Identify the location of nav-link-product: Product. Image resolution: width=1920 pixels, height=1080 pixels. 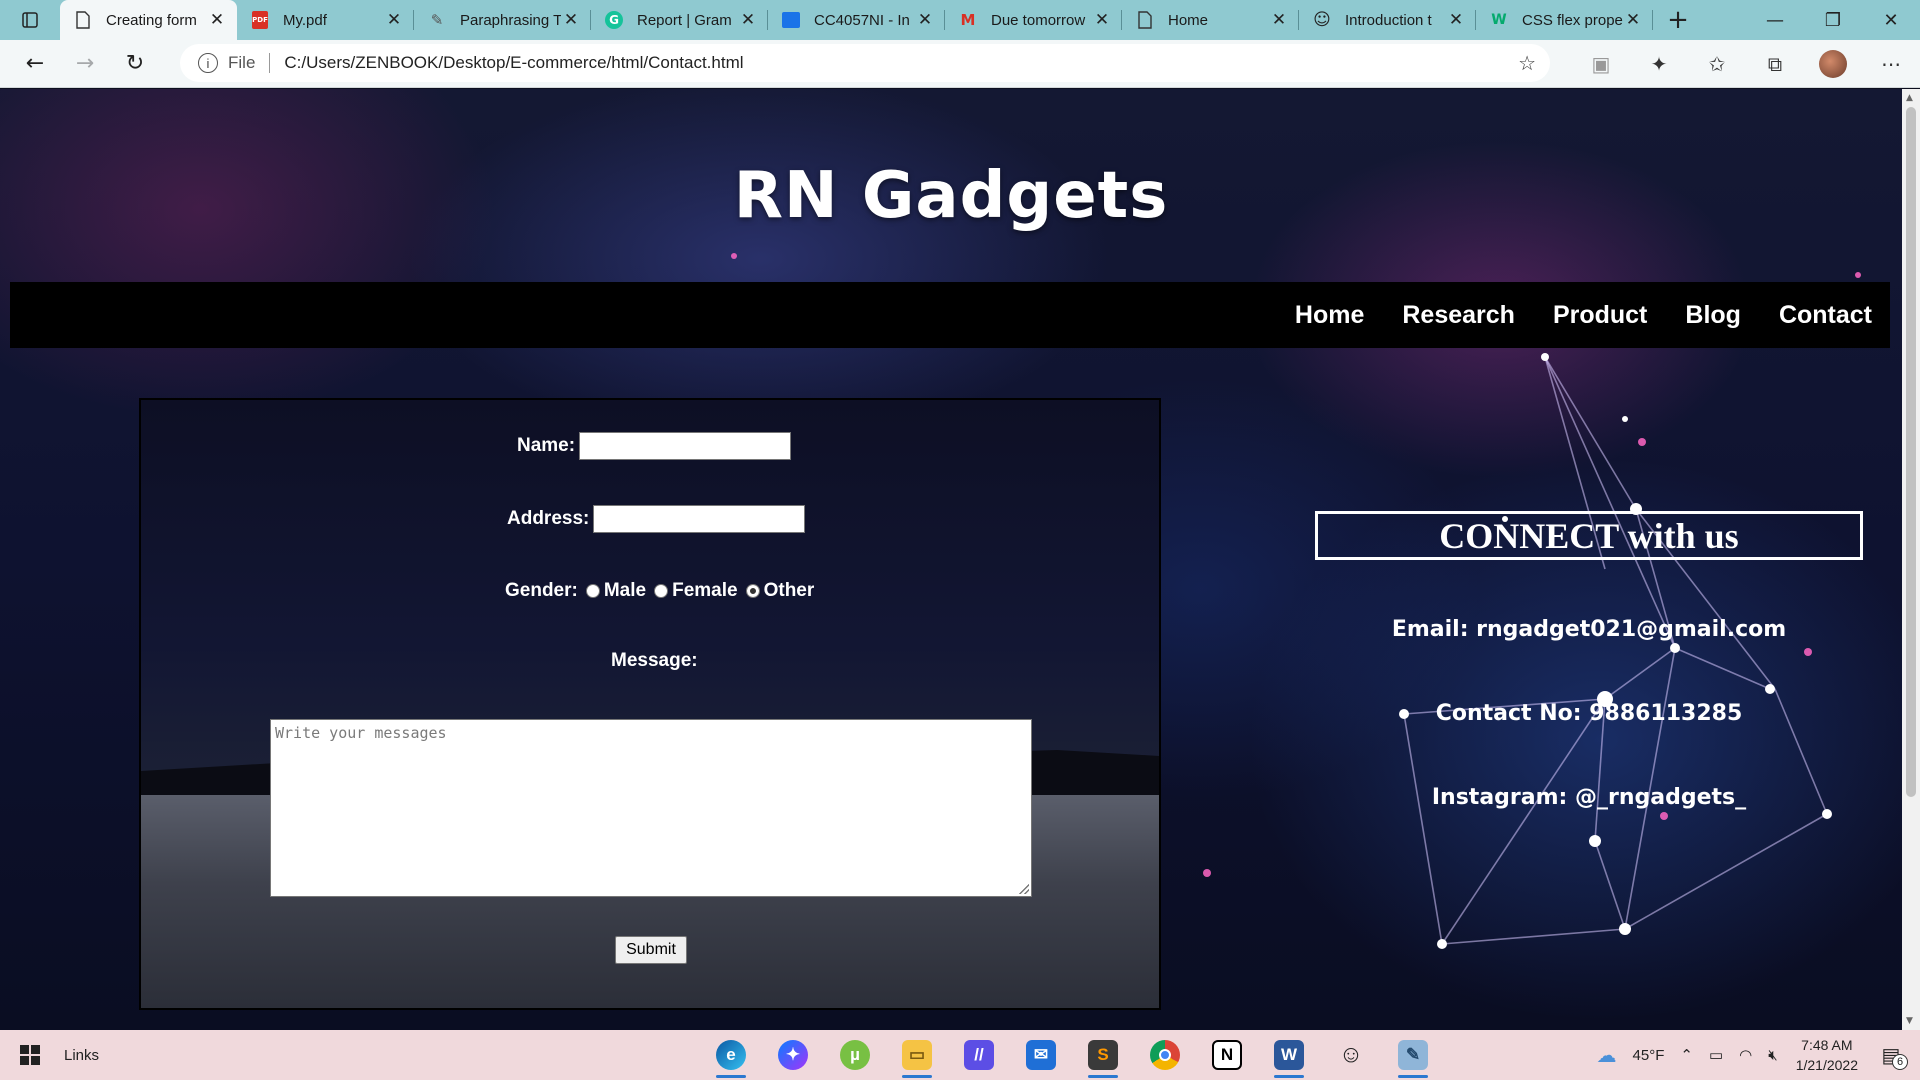
(1600, 315).